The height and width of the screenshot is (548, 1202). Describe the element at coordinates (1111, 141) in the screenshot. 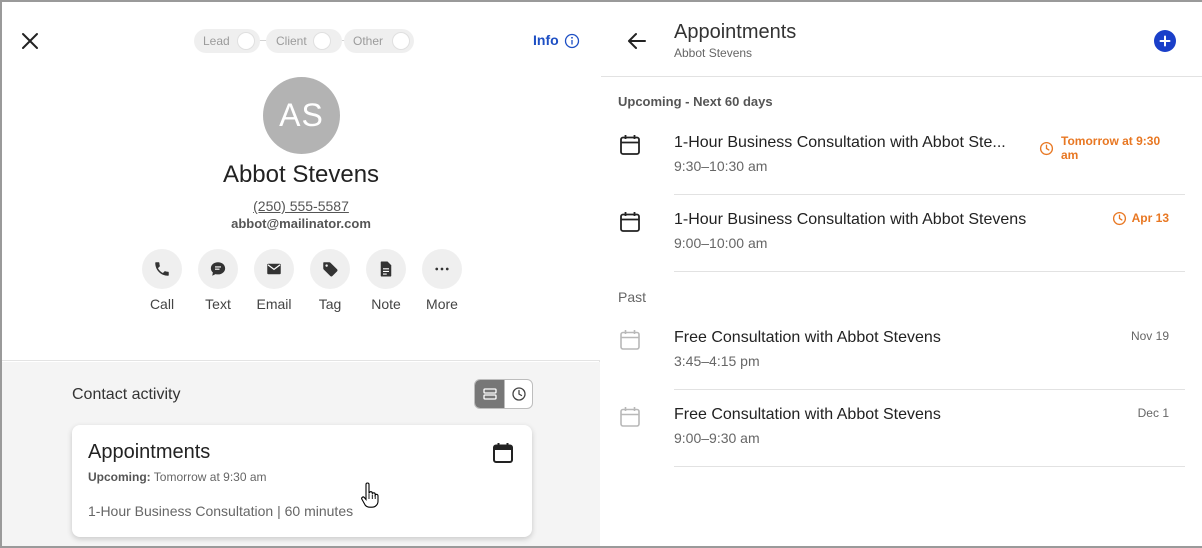

I see `appointment-date-line1: Tomorrow at 9:30` at that location.